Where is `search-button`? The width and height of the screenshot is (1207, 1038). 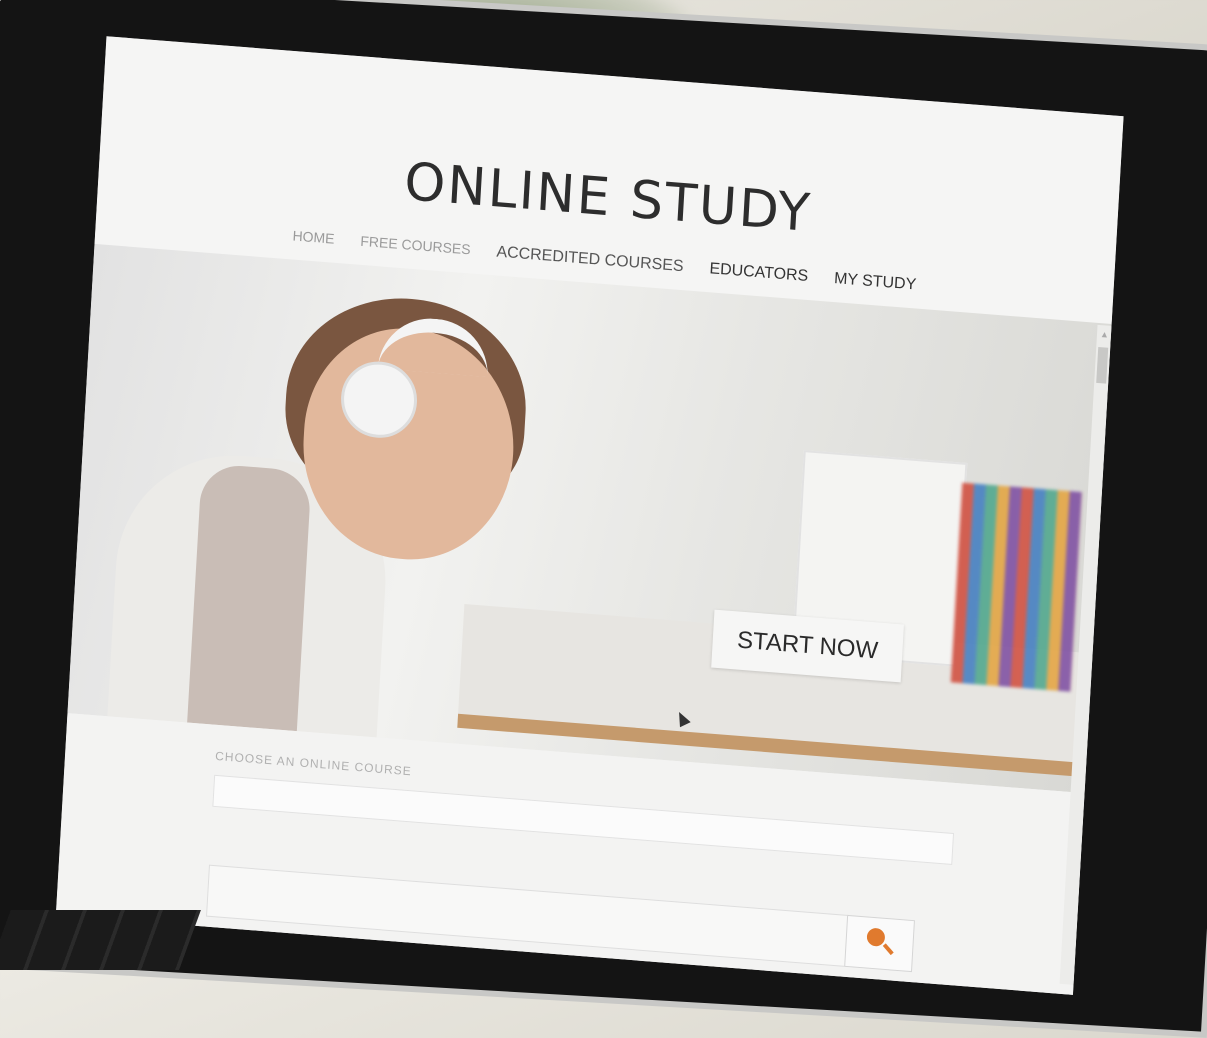
search-button is located at coordinates (879, 943).